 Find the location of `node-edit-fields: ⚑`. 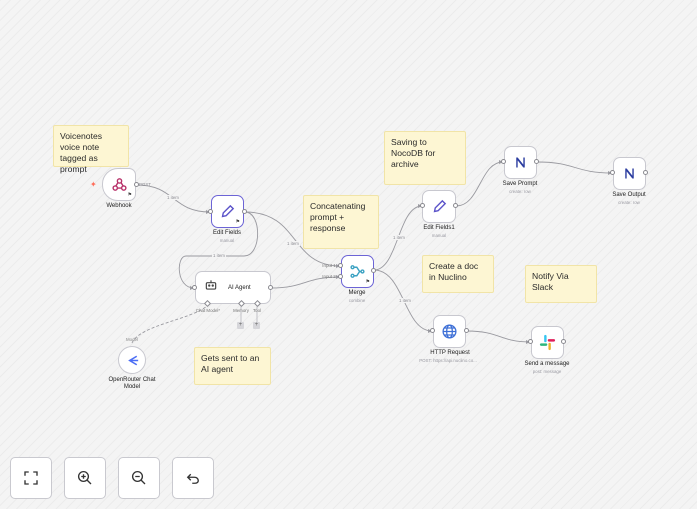

node-edit-fields: ⚑ is located at coordinates (227, 211).